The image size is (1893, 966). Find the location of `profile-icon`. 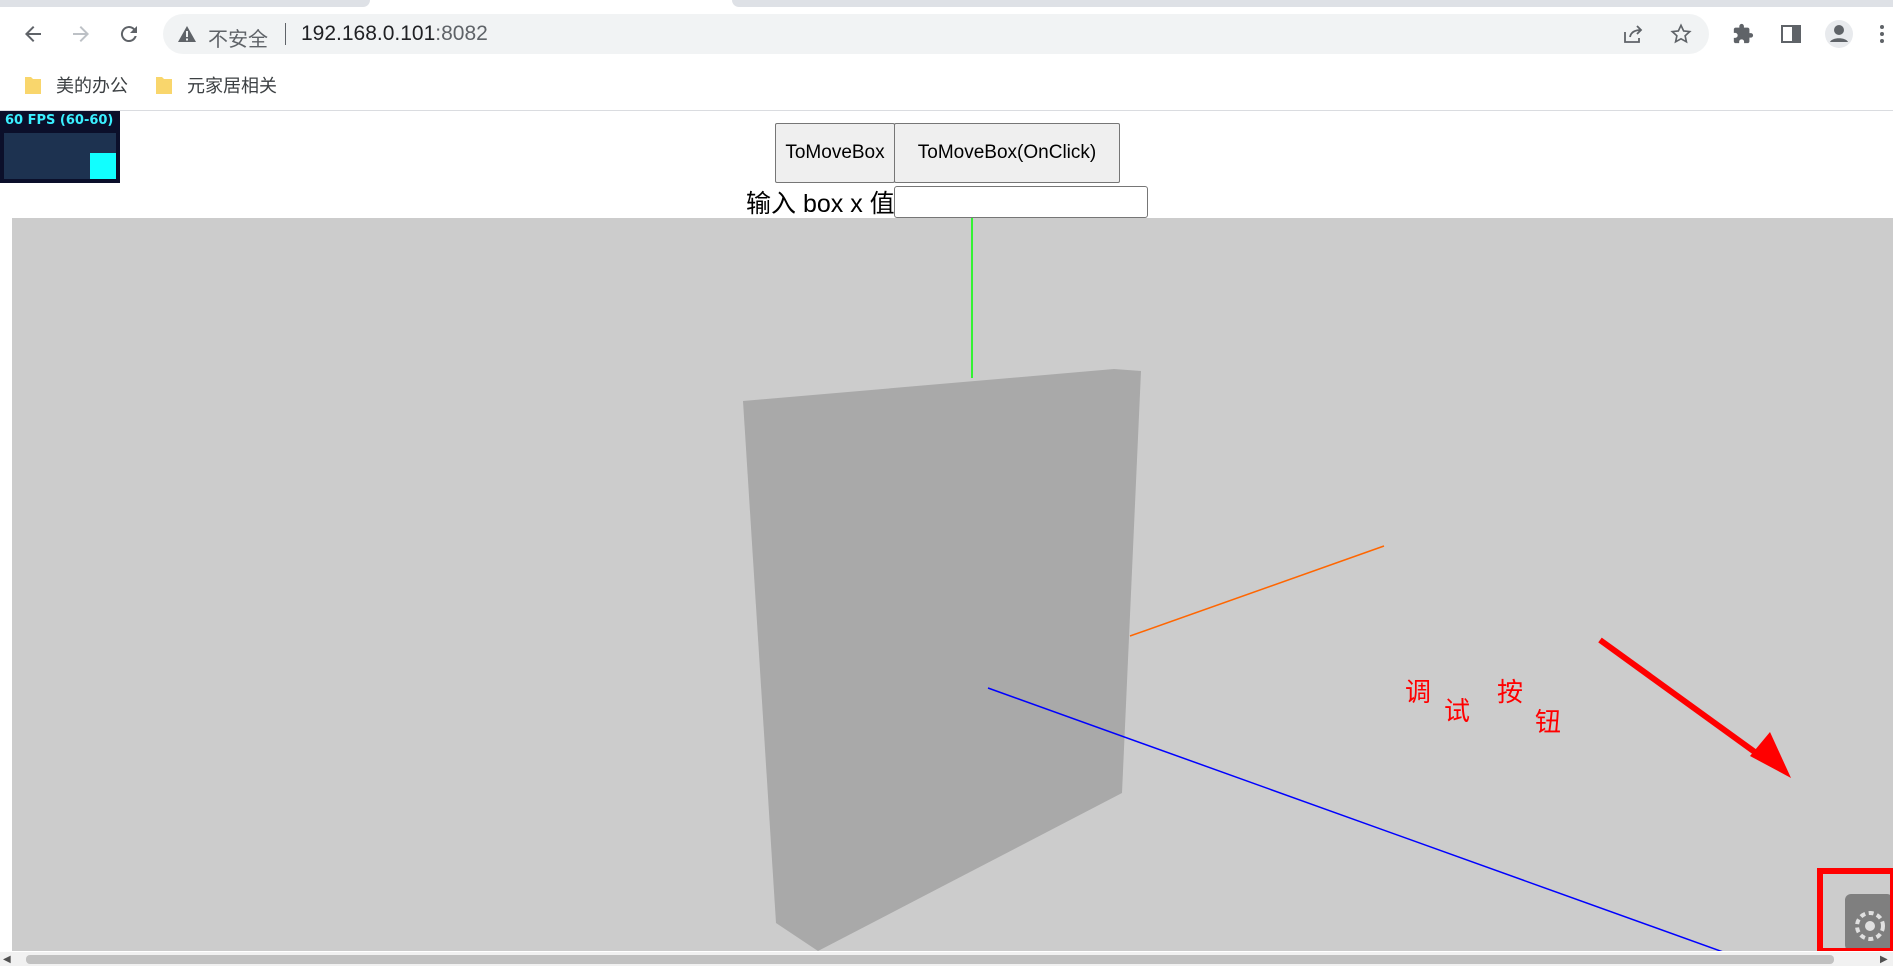

profile-icon is located at coordinates (1839, 34).